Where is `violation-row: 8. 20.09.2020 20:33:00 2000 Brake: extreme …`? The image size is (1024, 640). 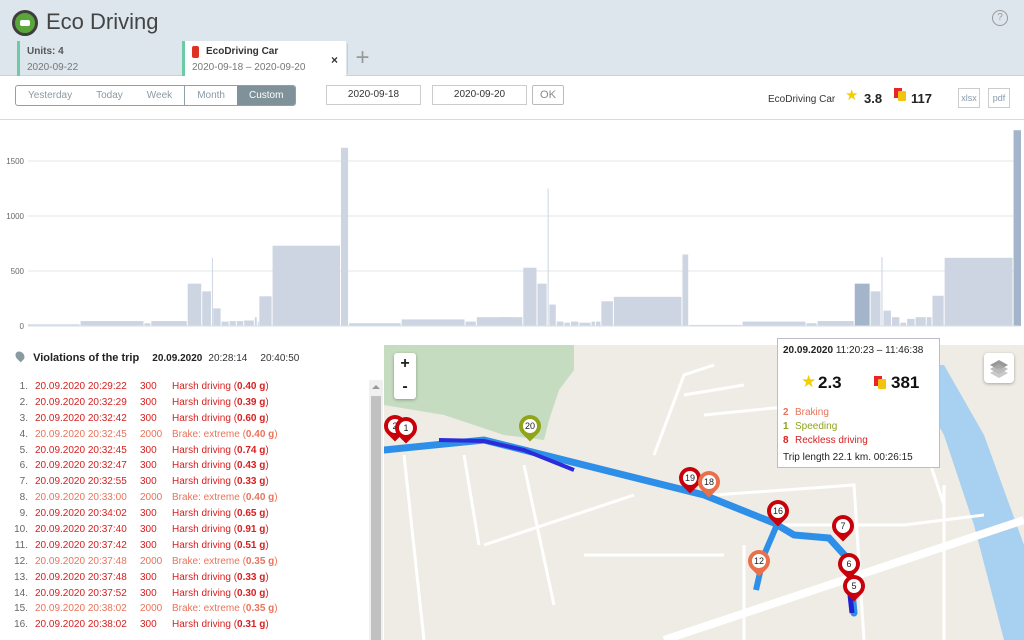
violation-row: 8. 20.09.2020 20:33:00 2000 Brake: extreme … is located at coordinates (185, 500).